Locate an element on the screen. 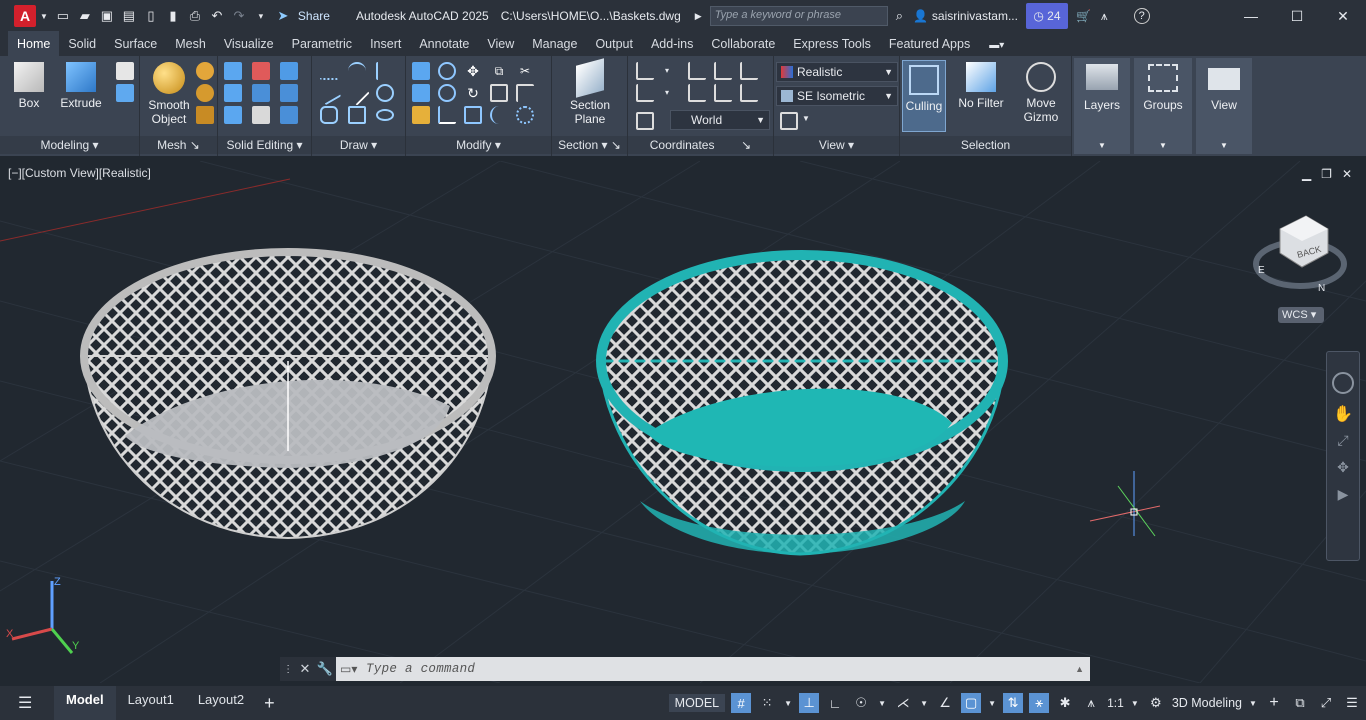  selection-cycling-icon: ⚹ is located at coordinates (1039, 703).